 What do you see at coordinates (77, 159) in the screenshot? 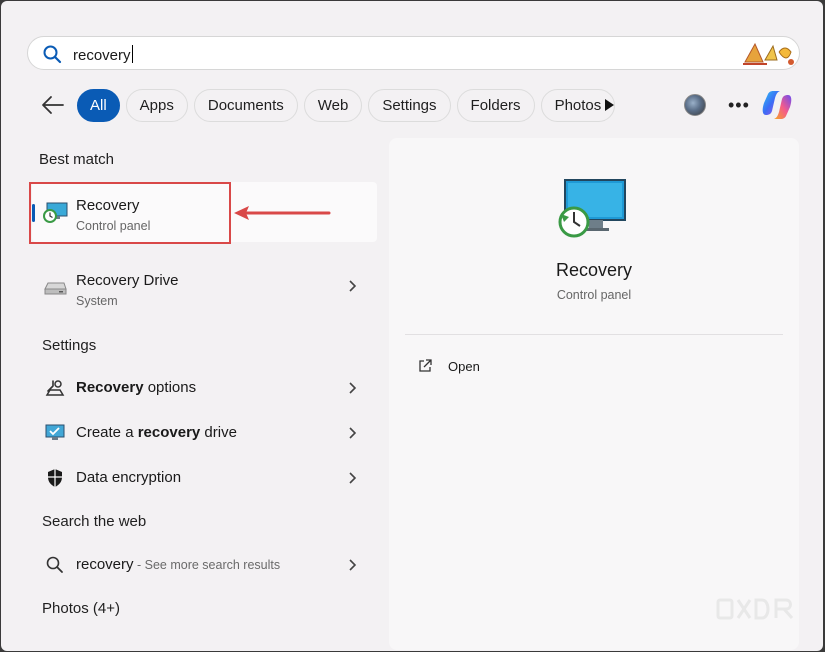
I see `section-best-match: Best match` at bounding box center [77, 159].